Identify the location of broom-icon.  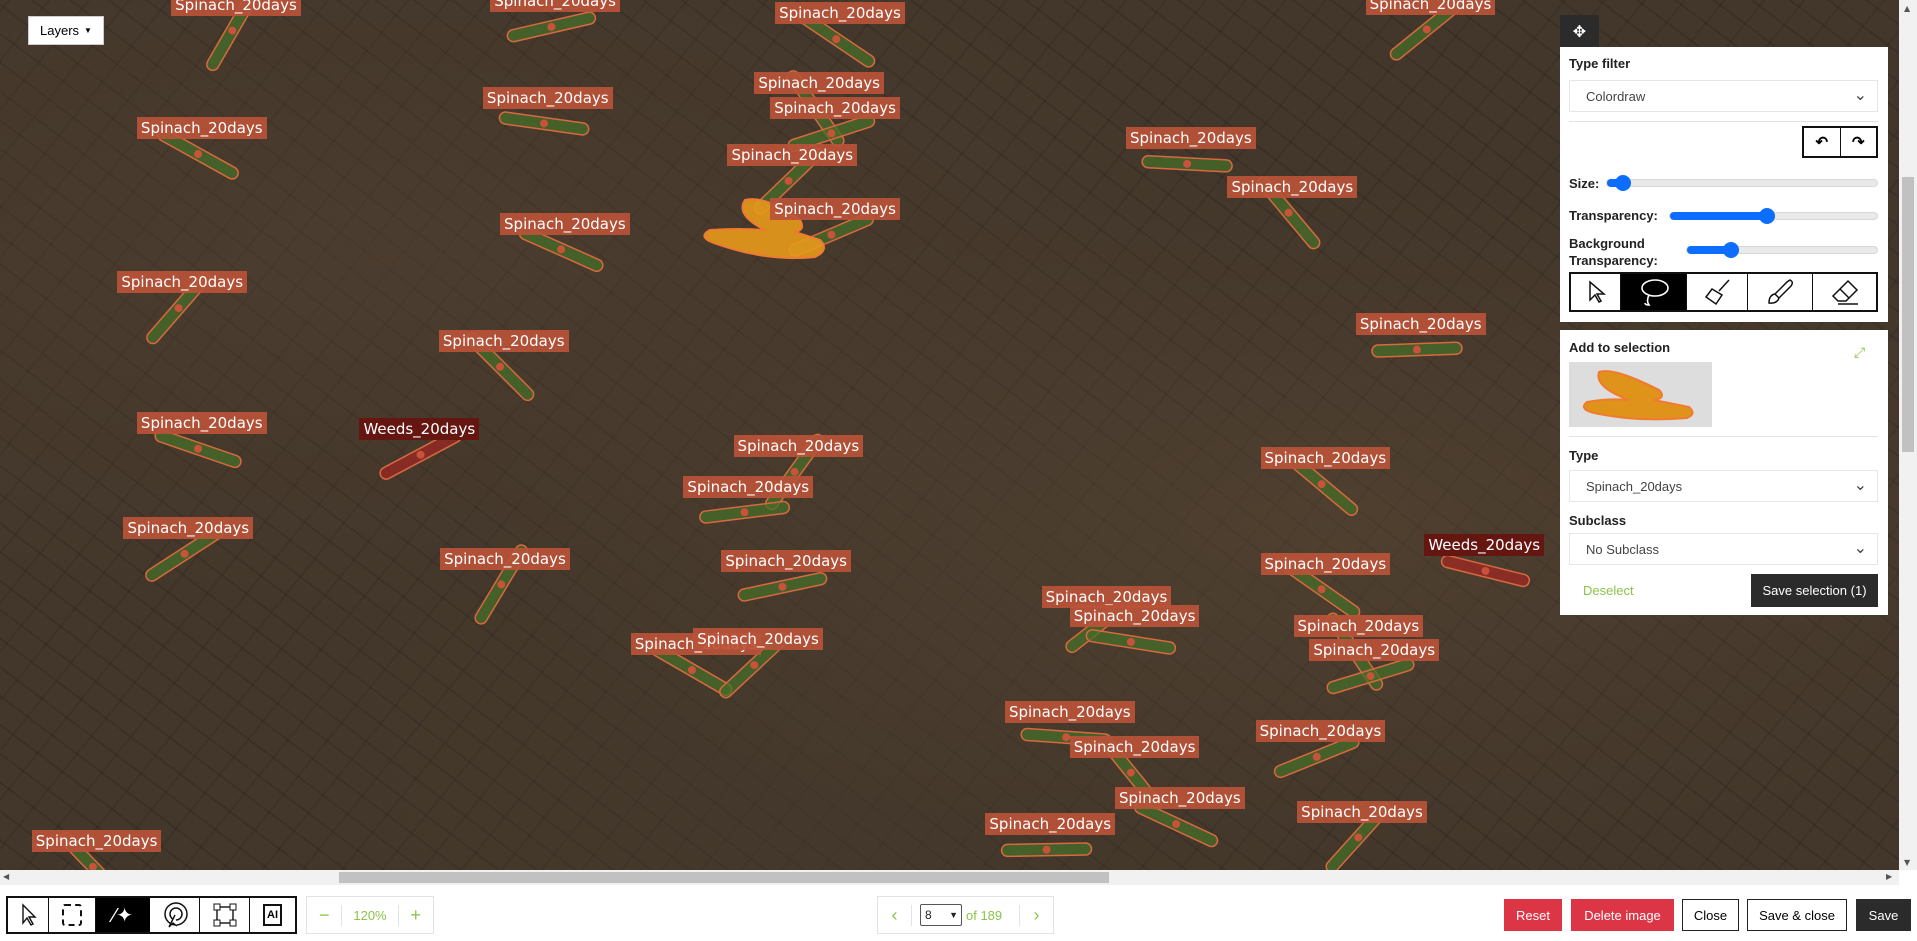
(1717, 292).